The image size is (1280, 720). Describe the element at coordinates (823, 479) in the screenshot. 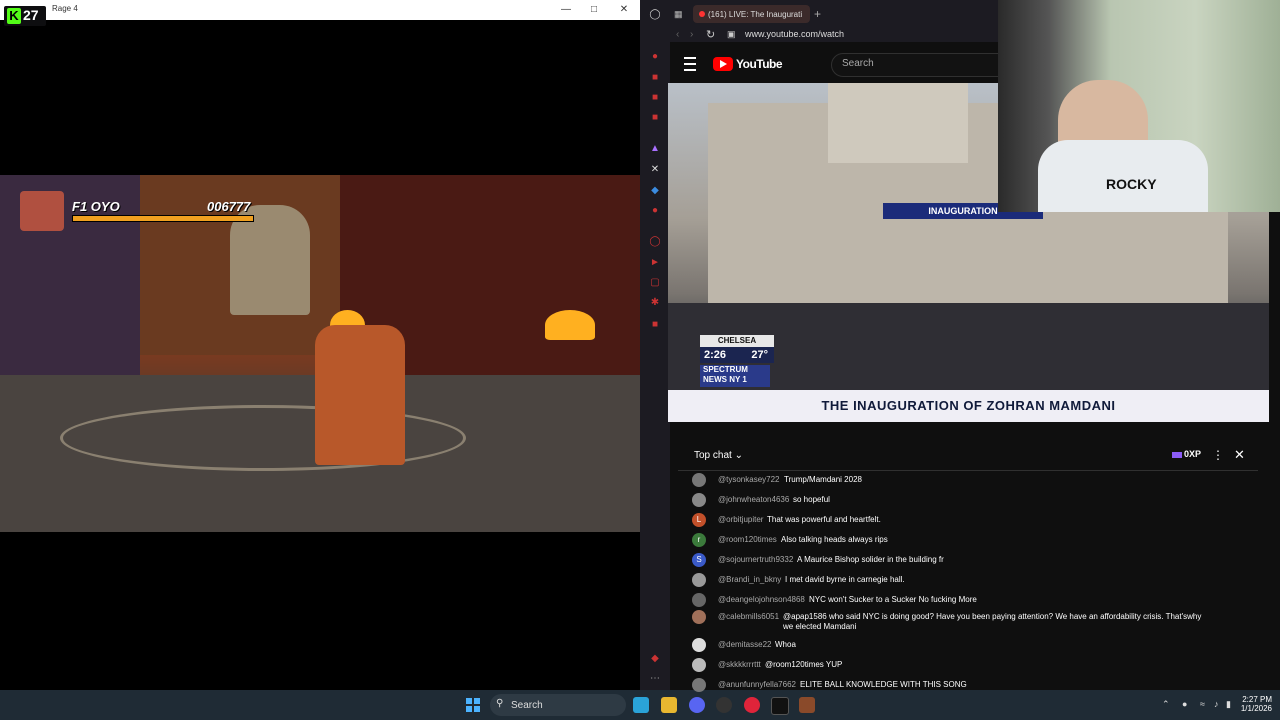

I see `chat-text: Trump/Mamdani 2028` at that location.